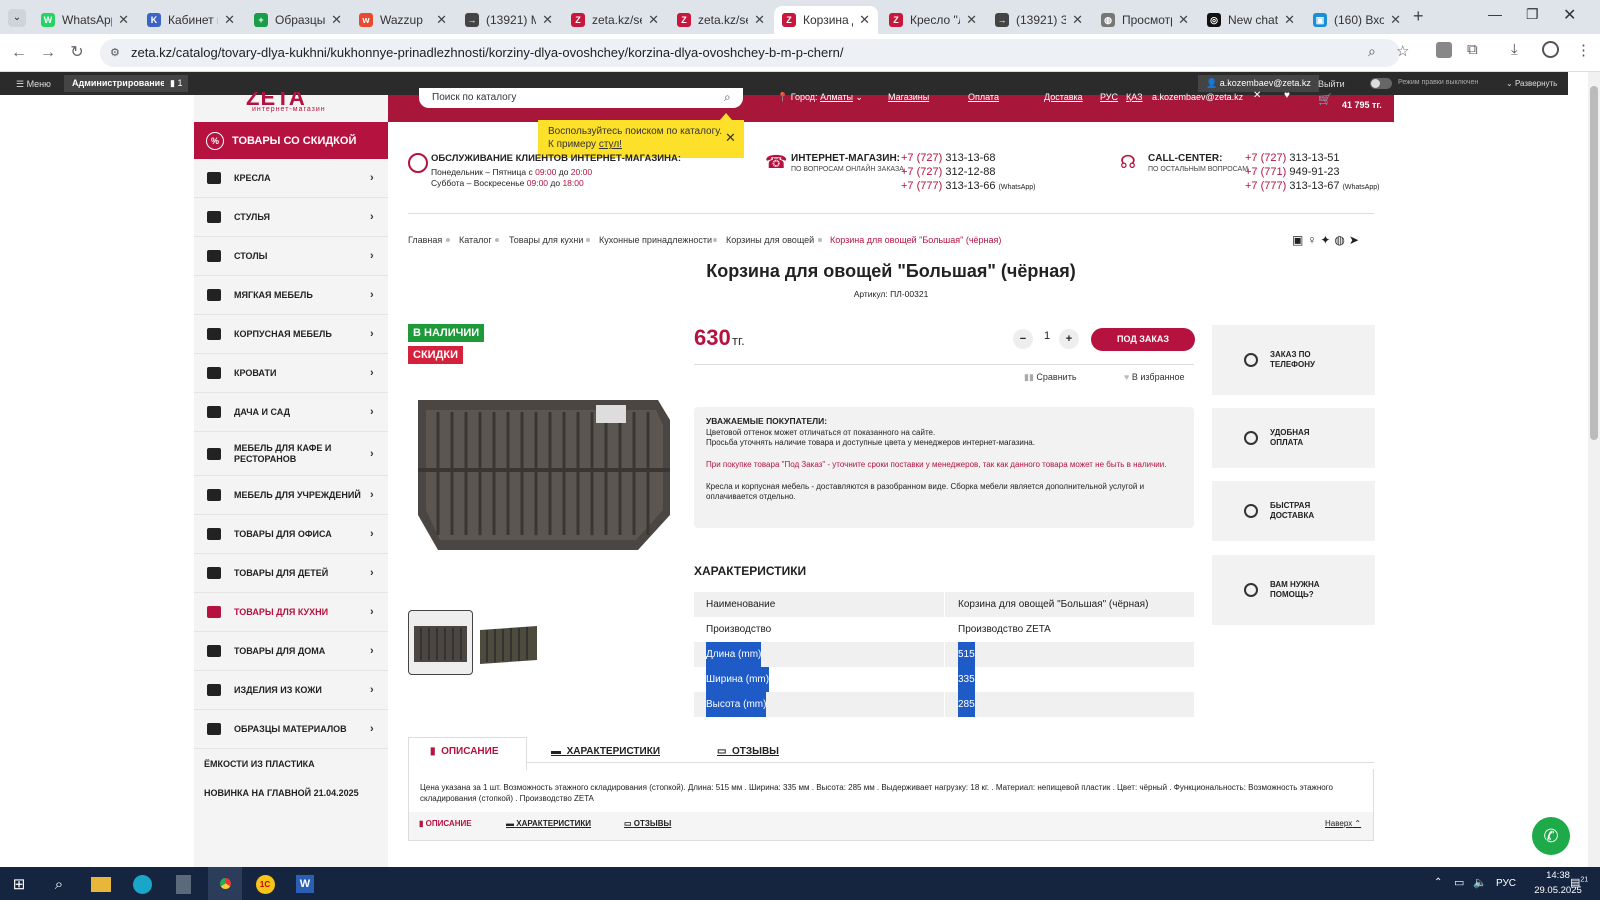  Describe the element at coordinates (655, 240) in the screenshot. I see `breadcrumb-item: Кухонные принадлежности` at that location.